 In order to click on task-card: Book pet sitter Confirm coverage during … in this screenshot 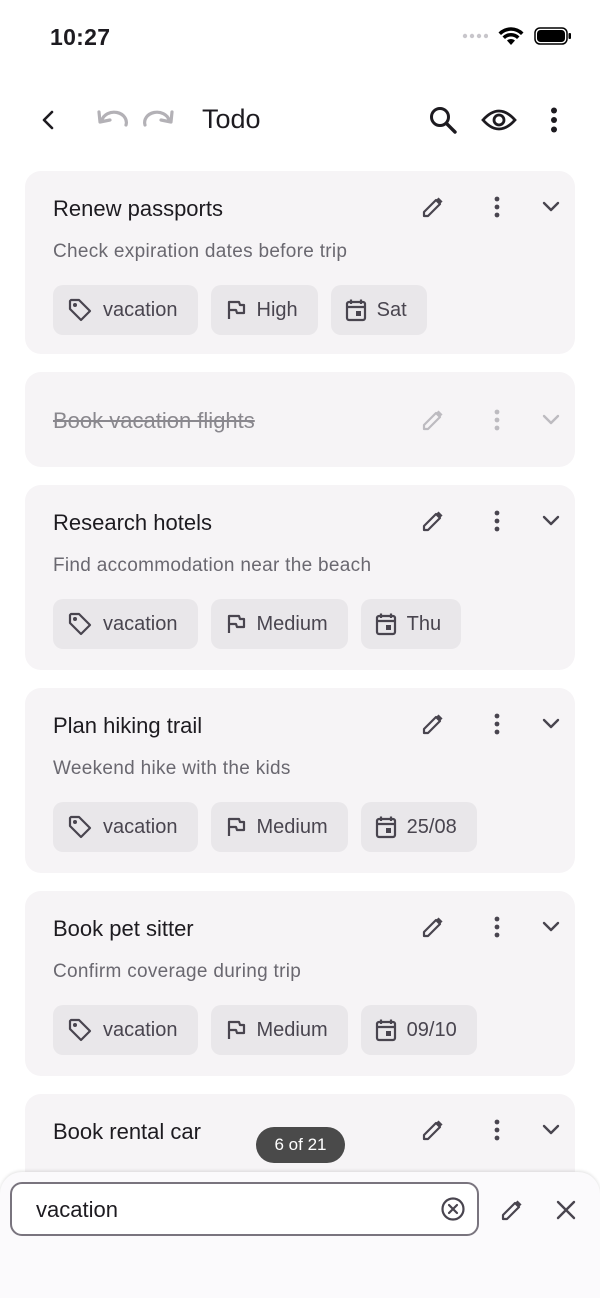, I will do `click(300, 983)`.